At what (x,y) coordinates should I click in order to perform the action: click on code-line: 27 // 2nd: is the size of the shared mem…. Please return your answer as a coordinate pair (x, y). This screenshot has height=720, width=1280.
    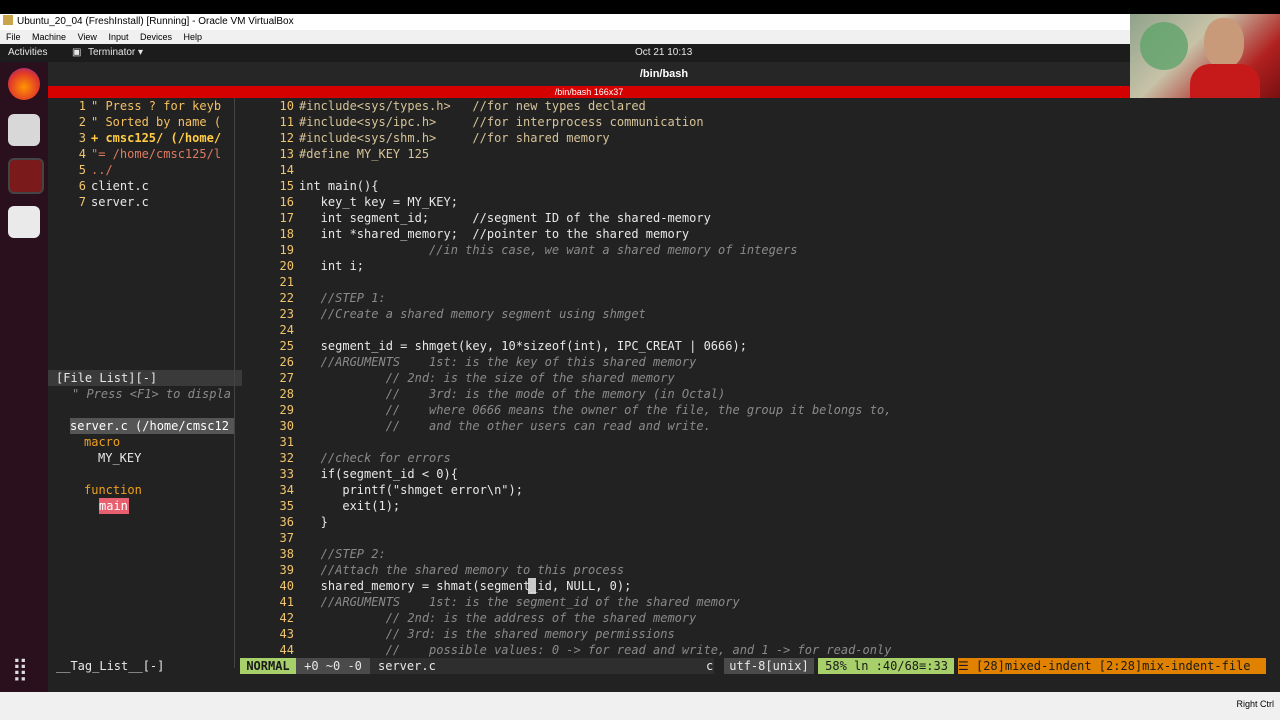
    Looking at the image, I should click on (477, 378).